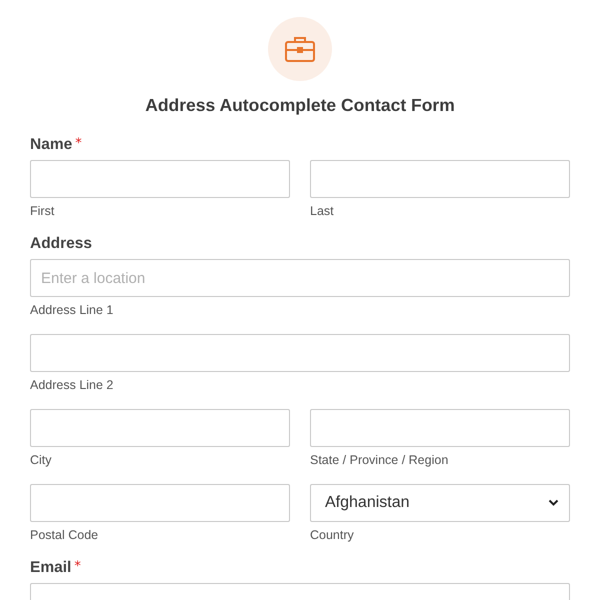  Describe the element at coordinates (300, 105) in the screenshot. I see `form-title: Address Autocomplete Contact Form` at that location.